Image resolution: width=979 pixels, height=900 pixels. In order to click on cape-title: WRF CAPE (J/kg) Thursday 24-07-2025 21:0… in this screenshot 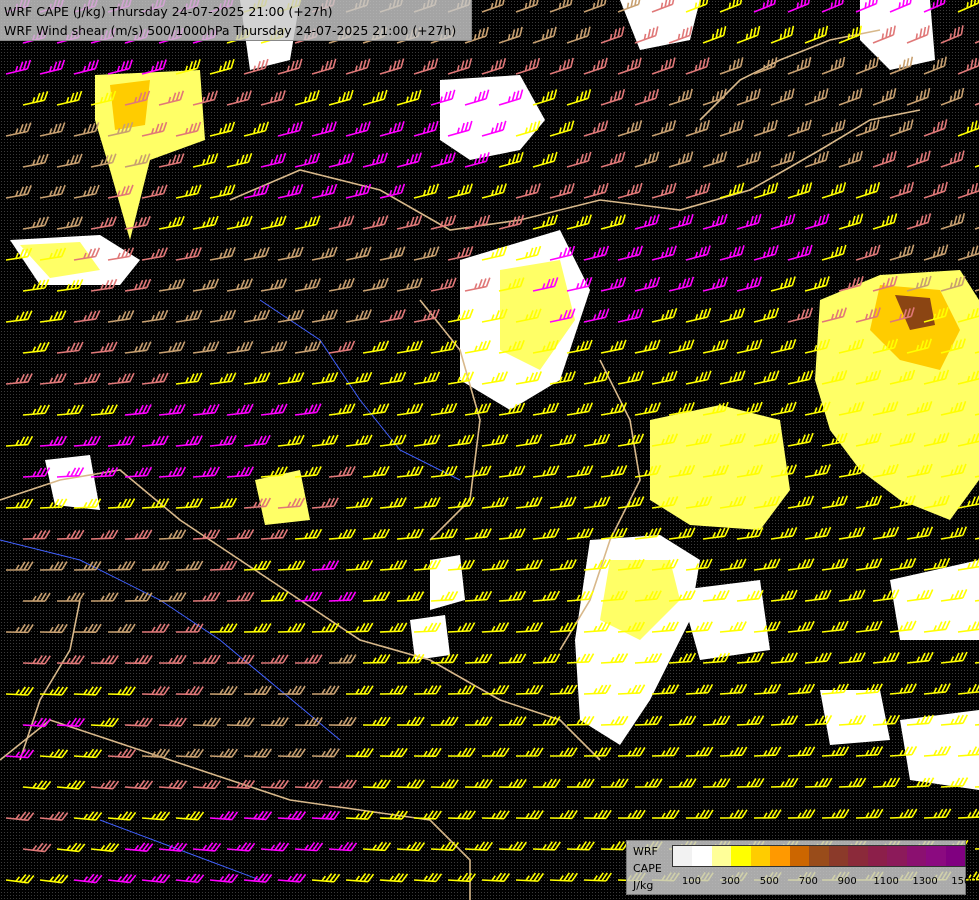, I will do `click(168, 11)`.